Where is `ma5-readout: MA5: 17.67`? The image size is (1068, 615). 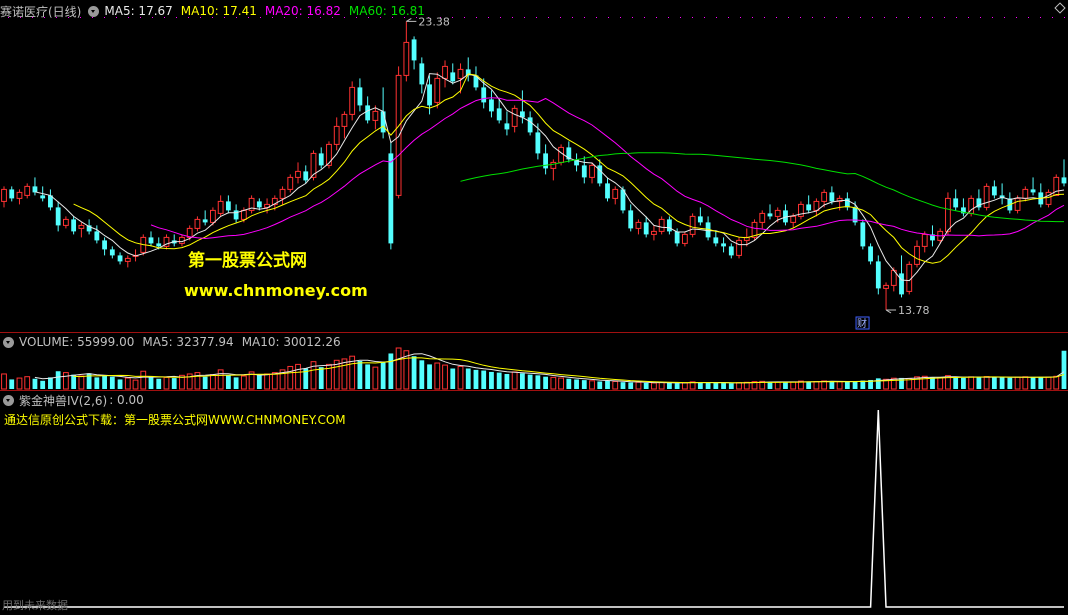
ma5-readout: MA5: 17.67 is located at coordinates (138, 11).